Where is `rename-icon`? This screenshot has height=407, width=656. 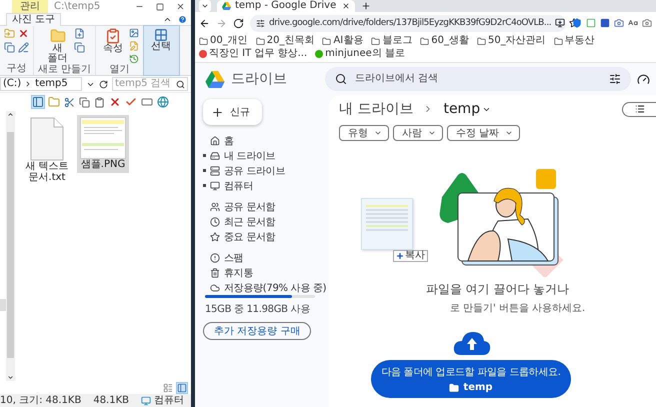 rename-icon is located at coordinates (147, 102).